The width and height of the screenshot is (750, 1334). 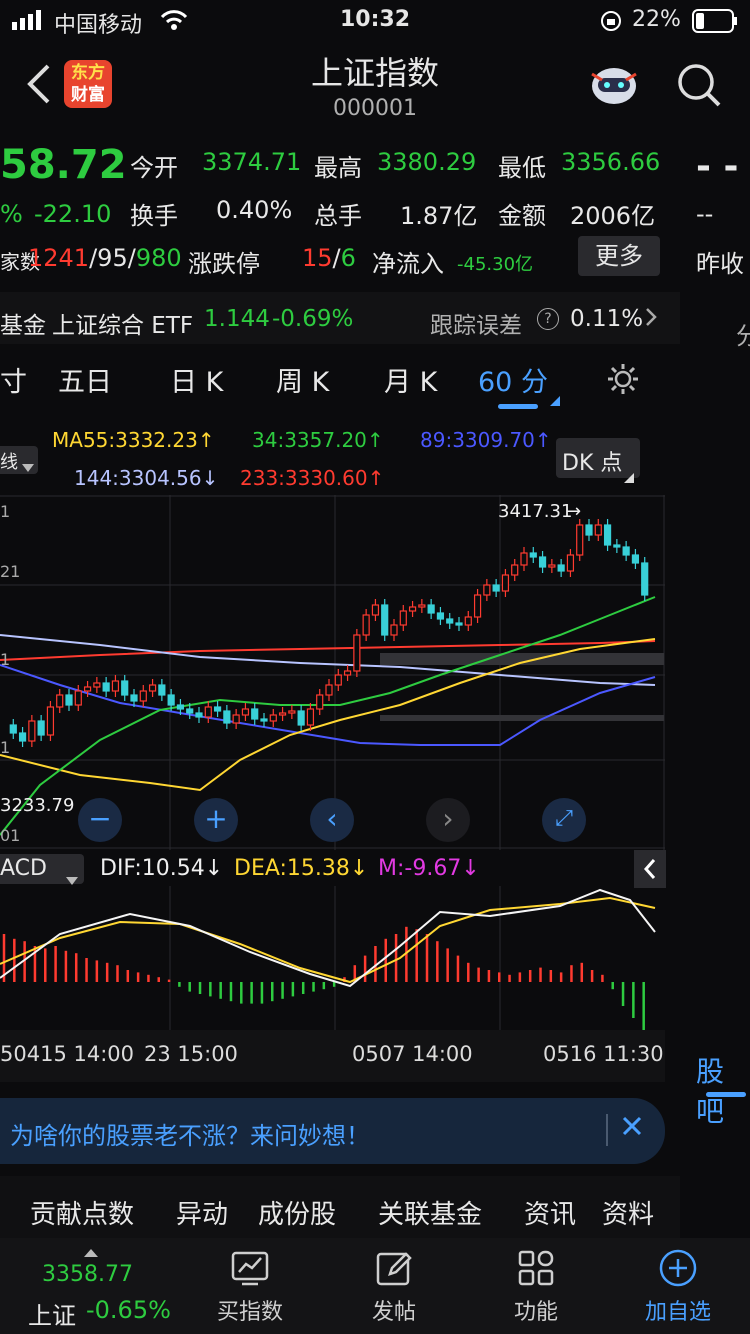 I want to click on tab-movement: 异动, so click(x=202, y=1212).